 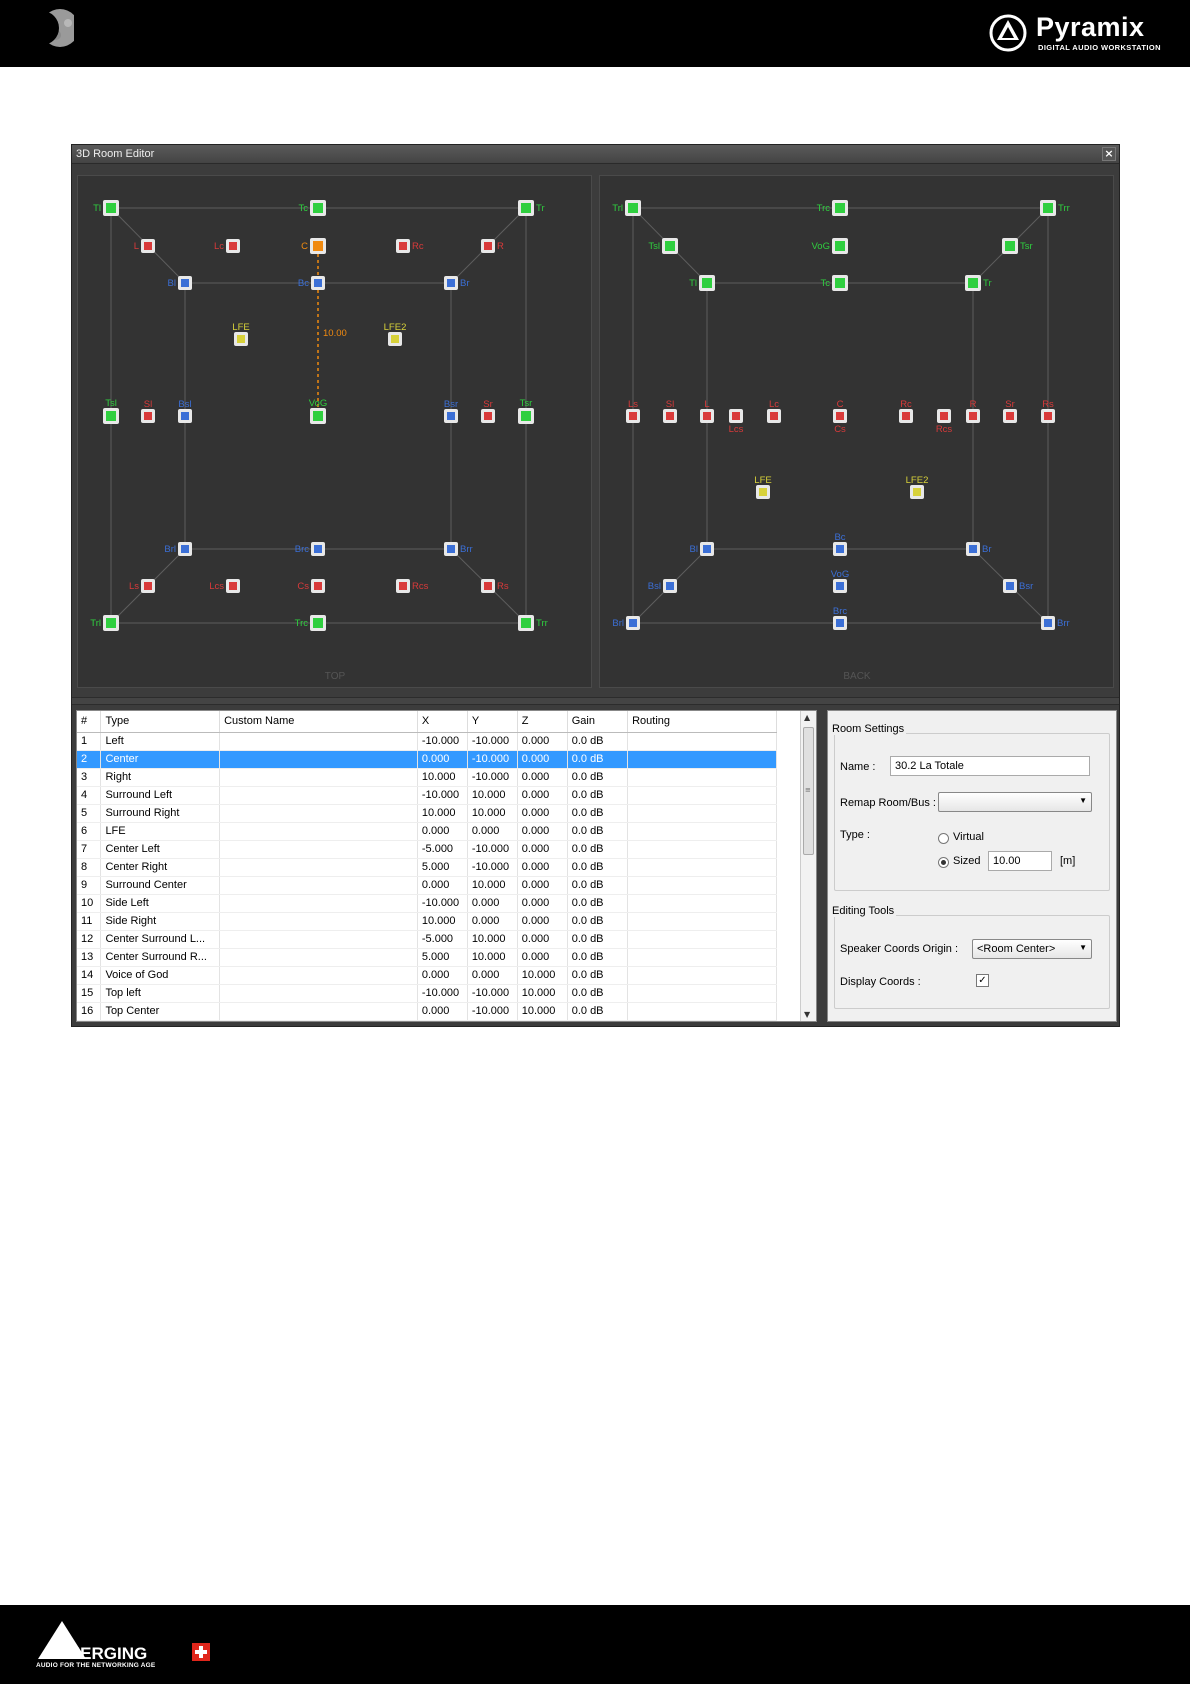 What do you see at coordinates (1015, 802) in the screenshot?
I see `remap-dropdown: ▼` at bounding box center [1015, 802].